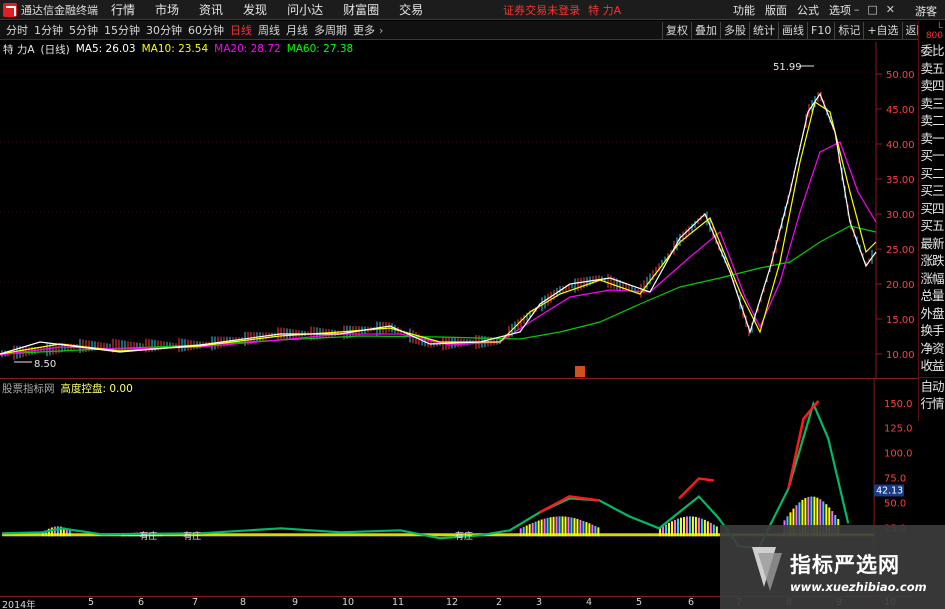 The height and width of the screenshot is (609, 945). I want to click on side-item: 买一, so click(932, 156).